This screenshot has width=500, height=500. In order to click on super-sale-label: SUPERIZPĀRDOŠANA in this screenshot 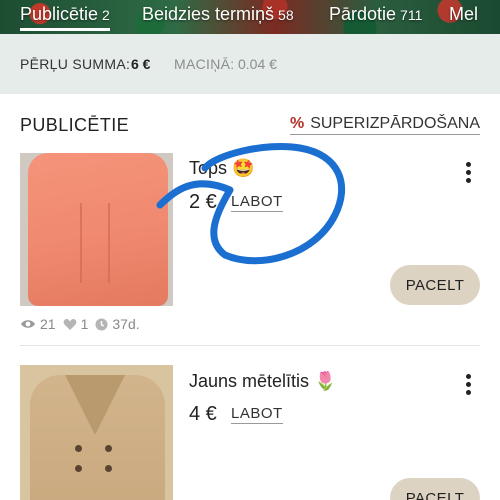, I will do `click(395, 123)`.